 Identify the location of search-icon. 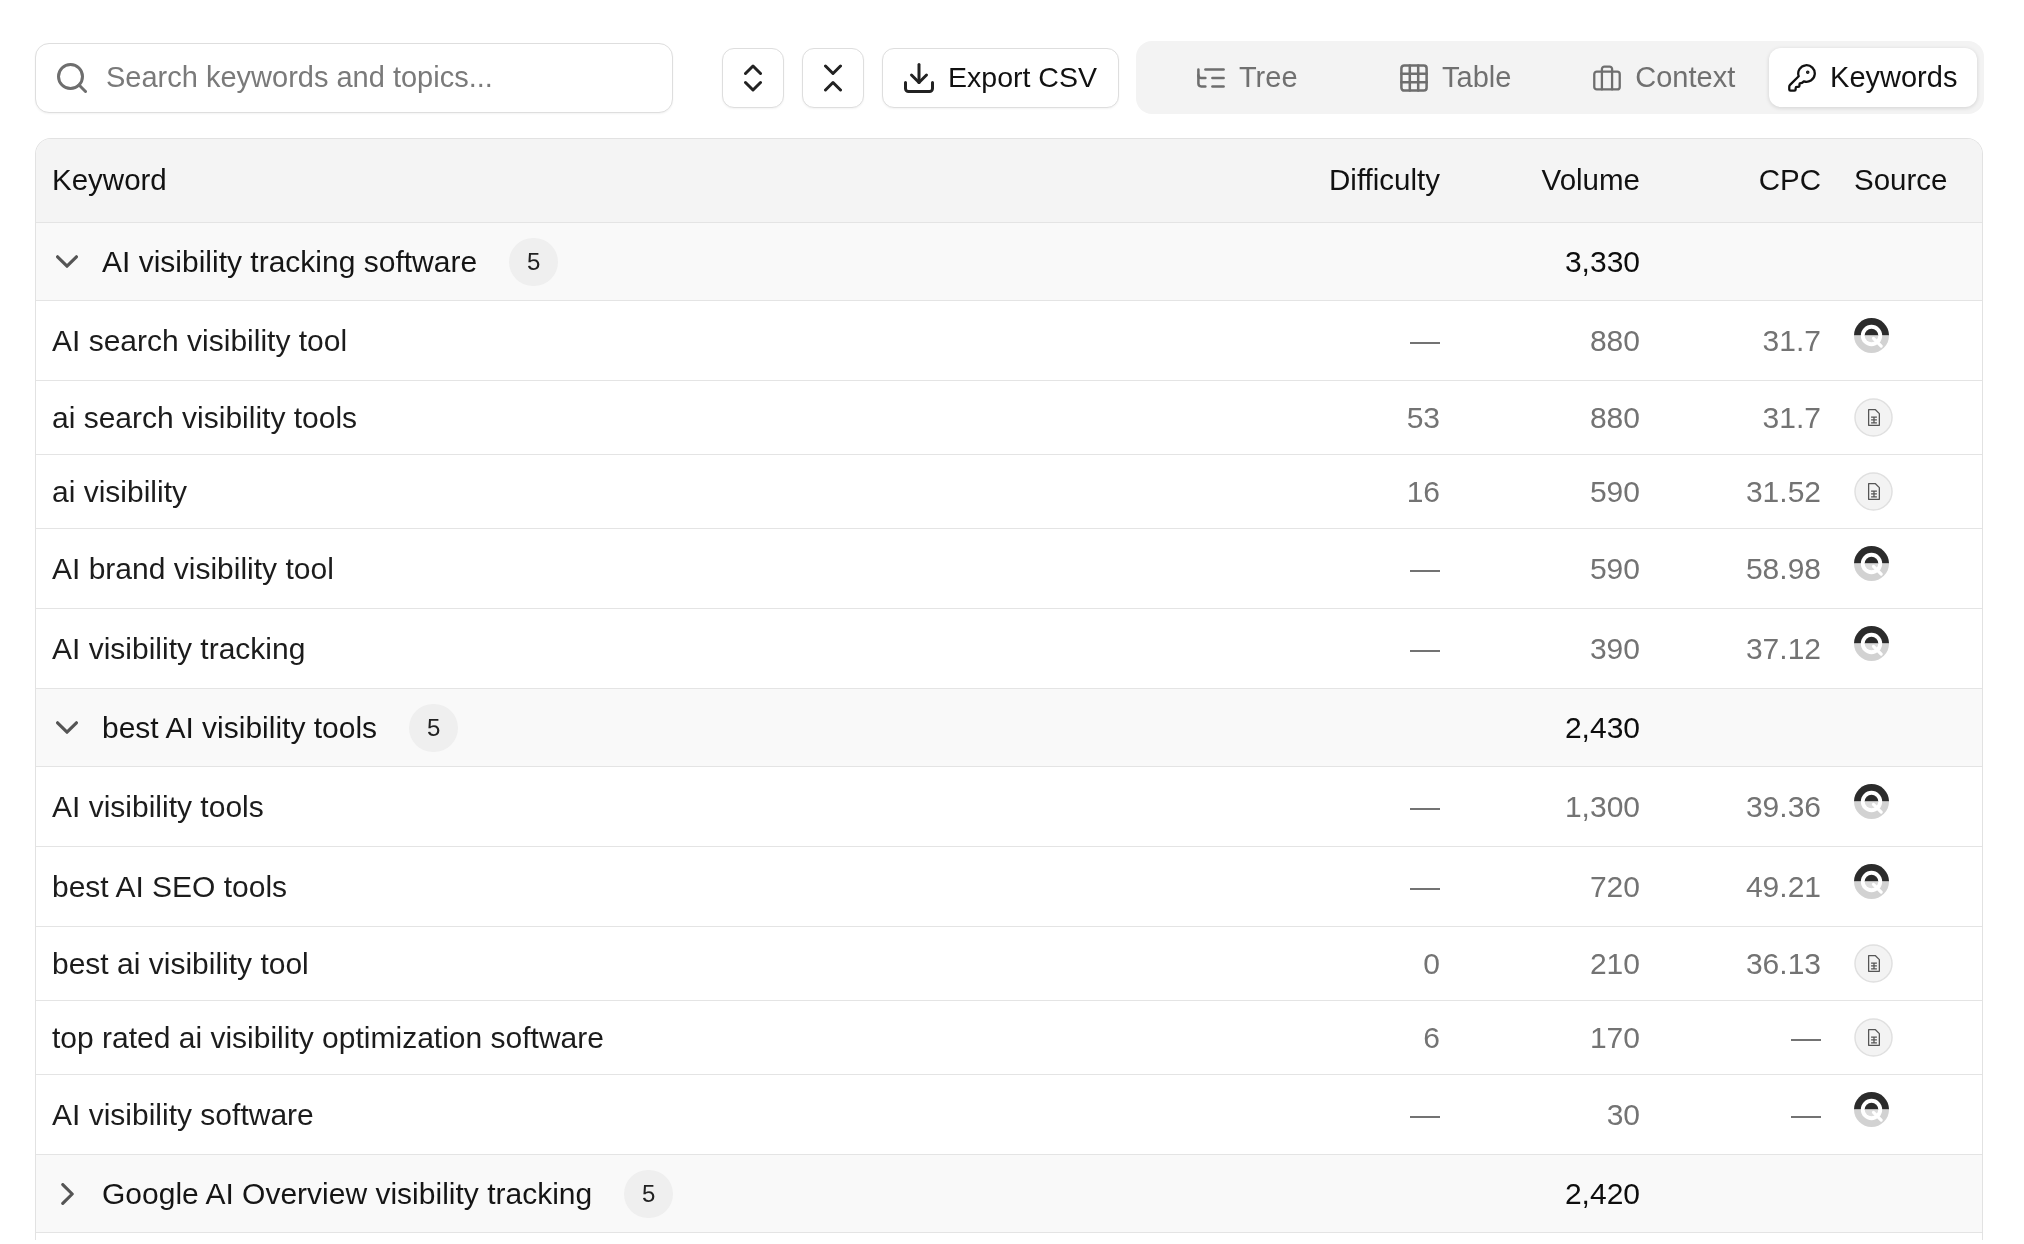
(72, 77).